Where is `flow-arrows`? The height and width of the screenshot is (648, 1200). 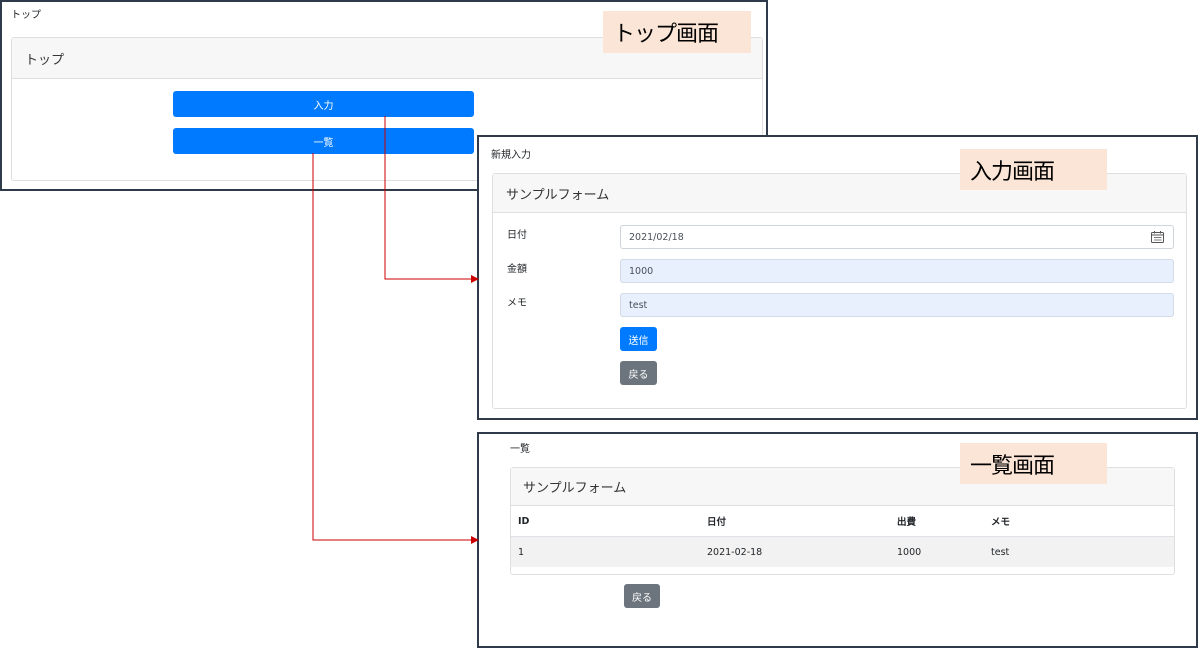
flow-arrows is located at coordinates (395, 330).